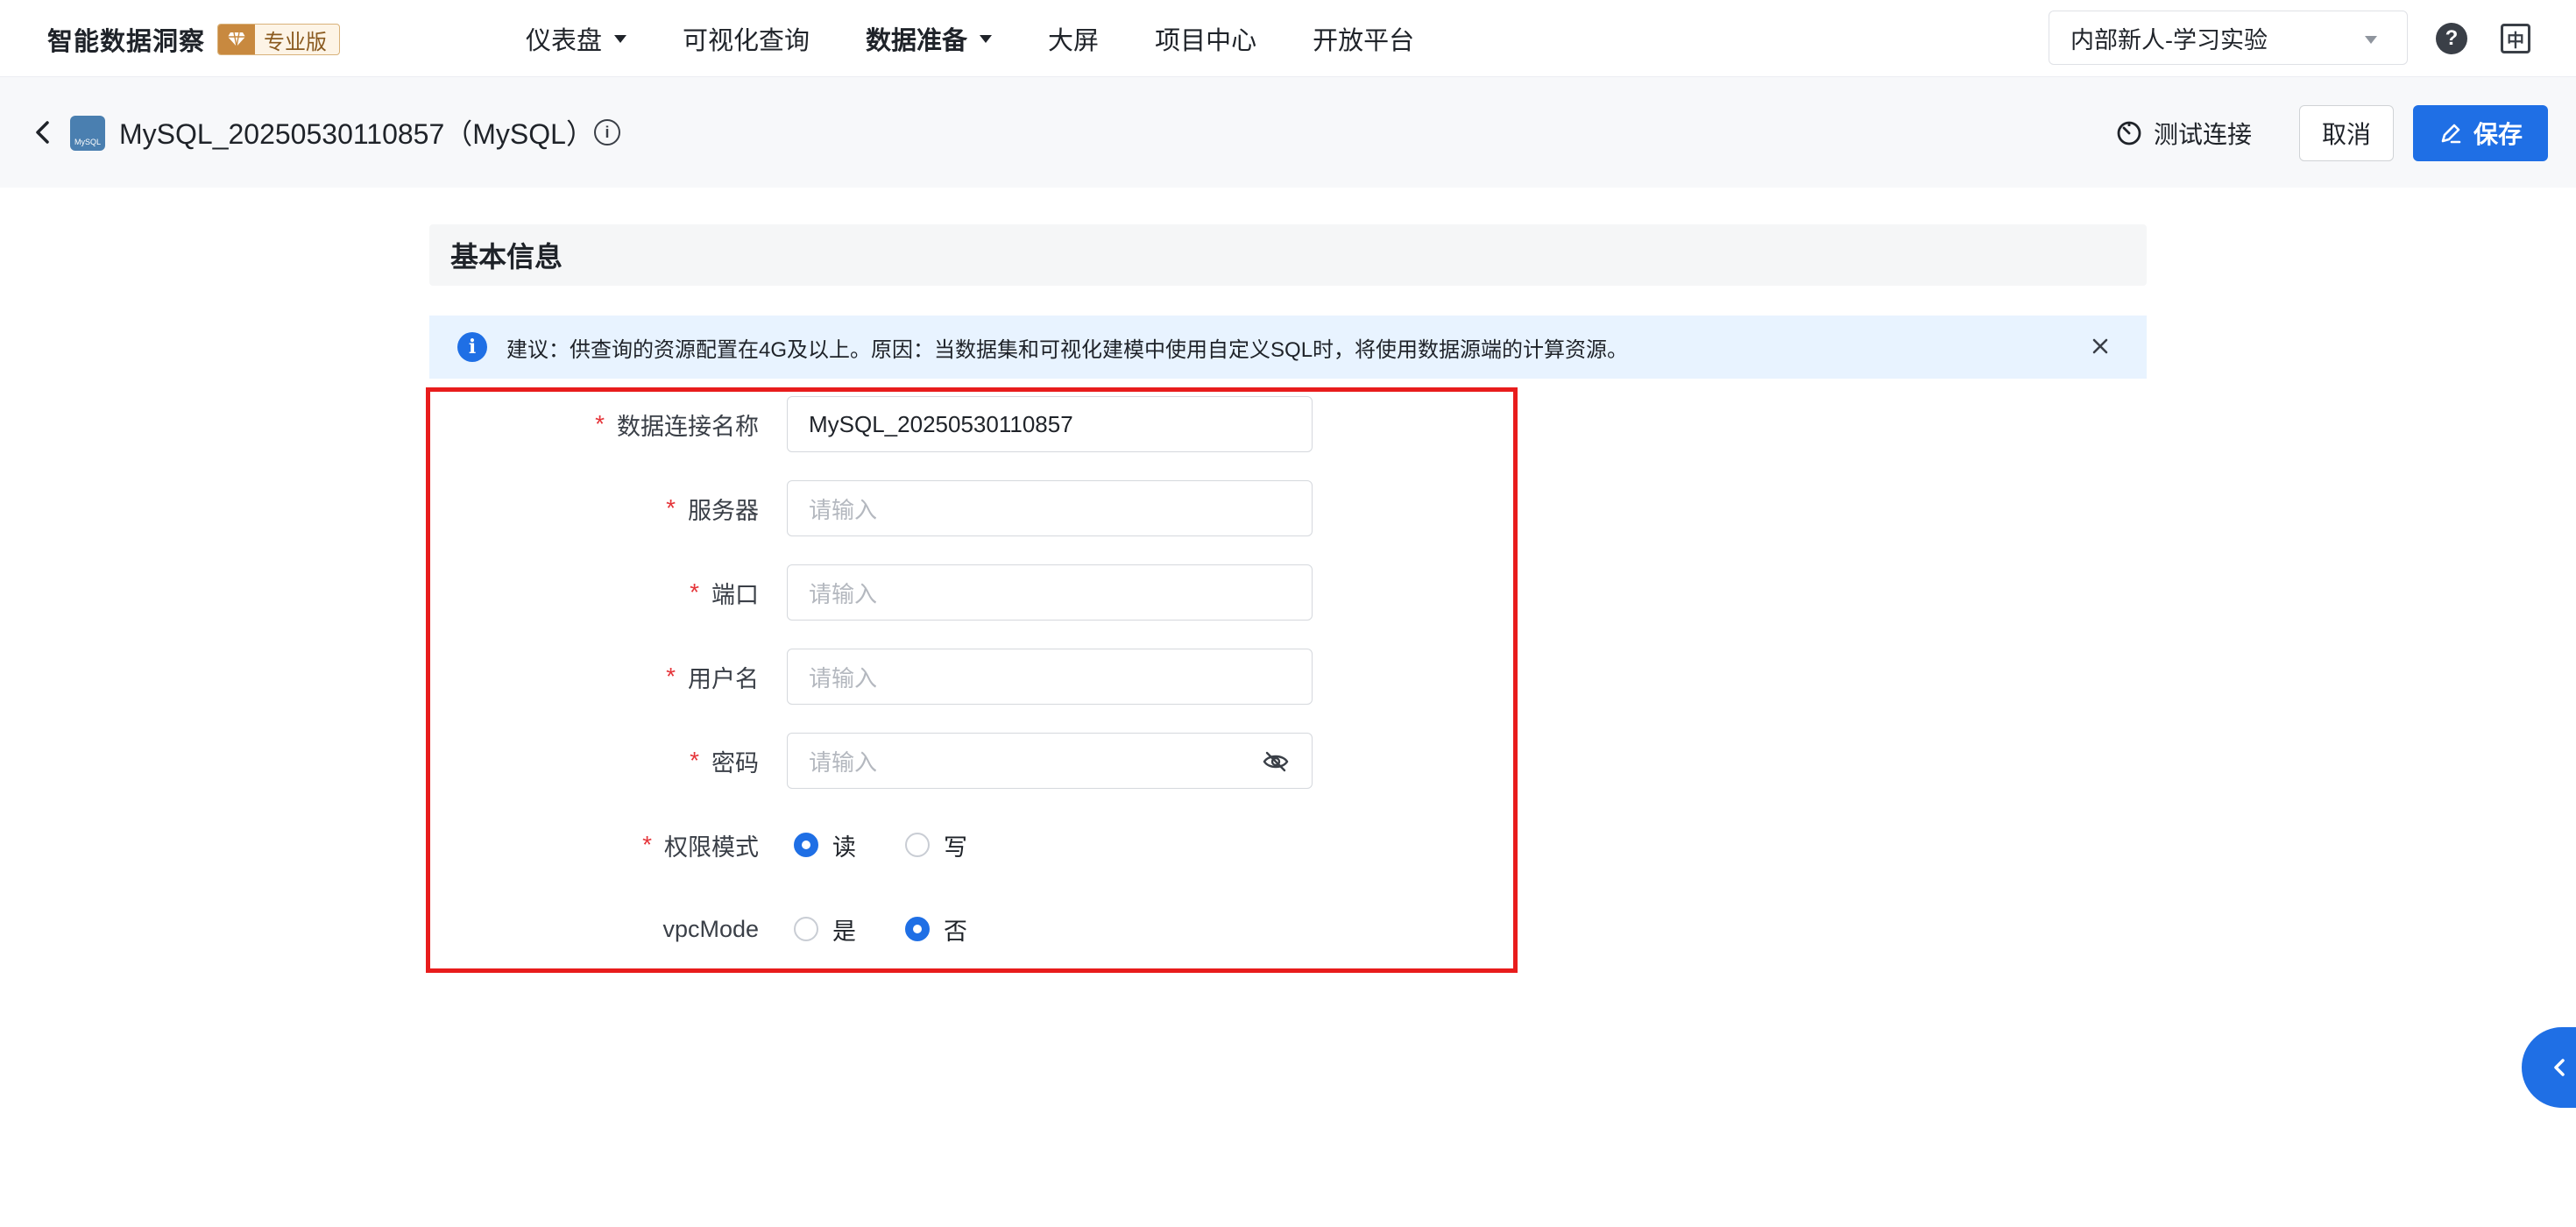 The width and height of the screenshot is (2576, 1227). What do you see at coordinates (1364, 41) in the screenshot?
I see `nav-item-label: 开放平台` at bounding box center [1364, 41].